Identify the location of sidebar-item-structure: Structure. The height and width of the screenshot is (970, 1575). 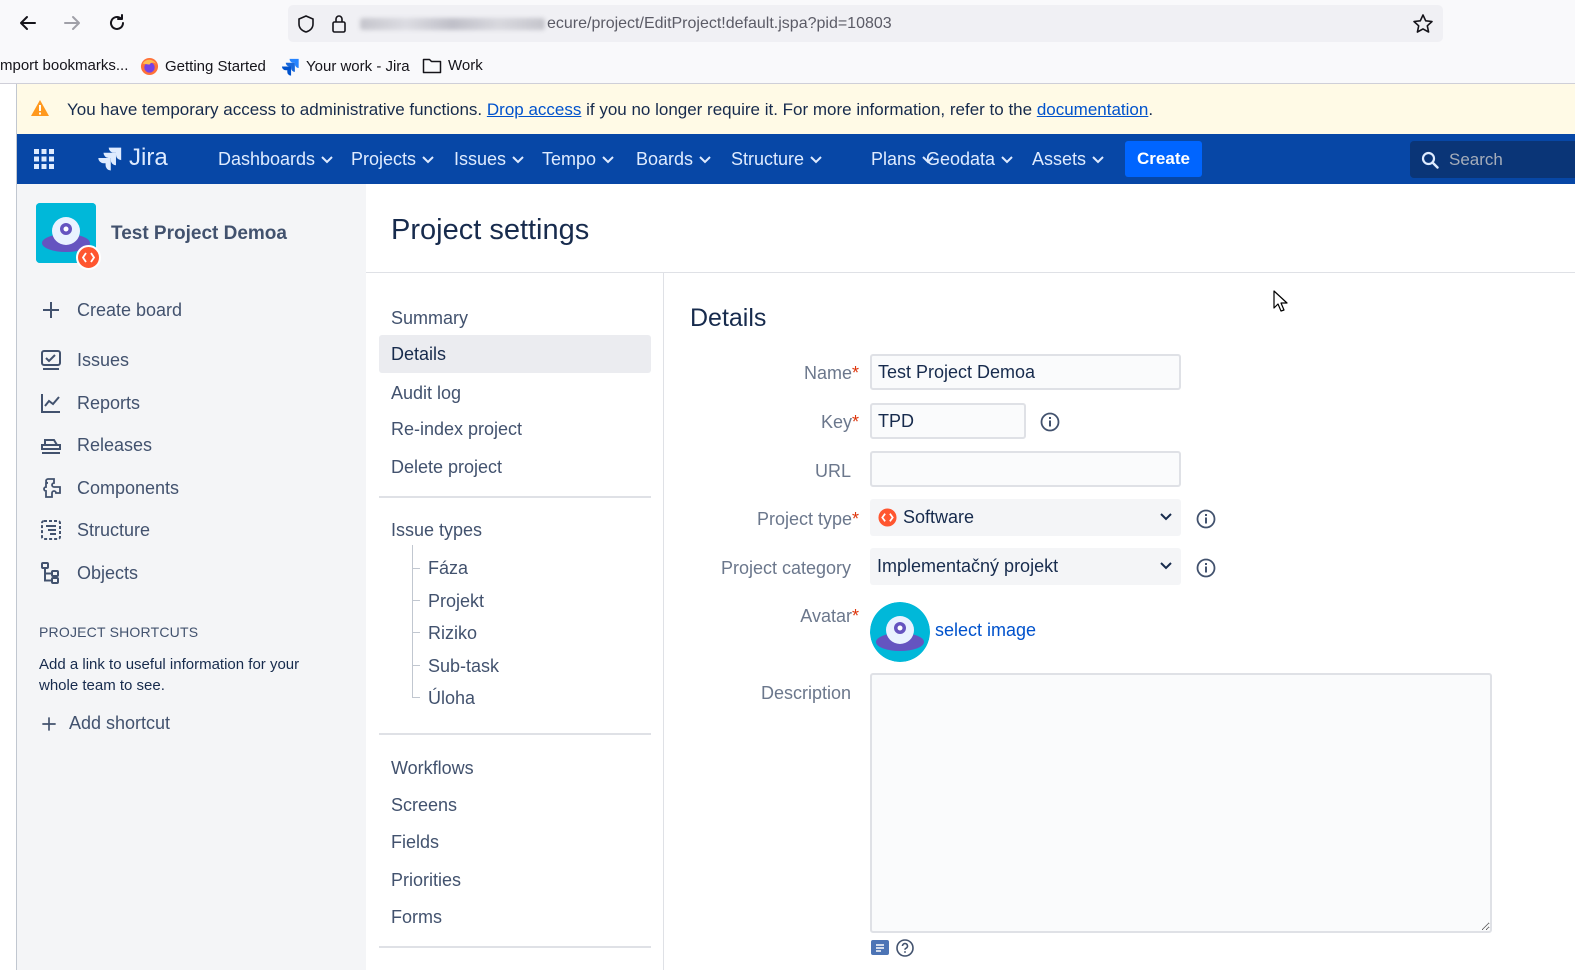
(94, 530).